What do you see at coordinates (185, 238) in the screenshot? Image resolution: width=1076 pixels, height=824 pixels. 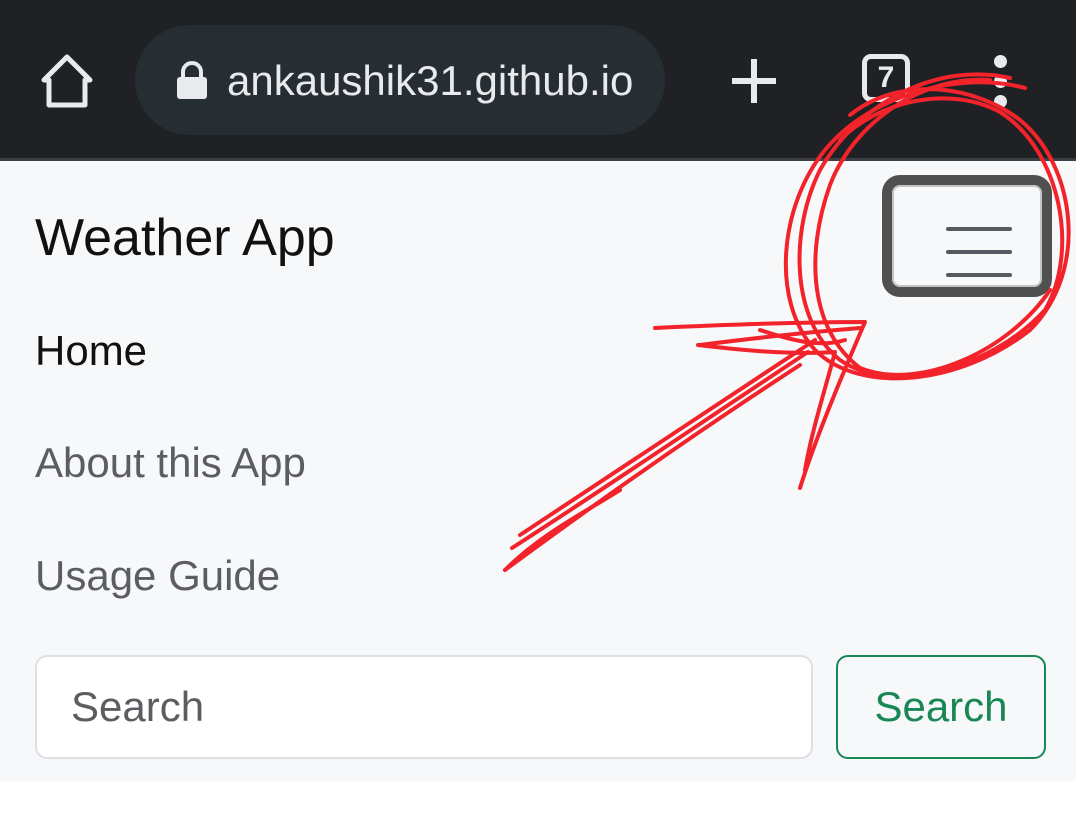 I see `brand-title: Weather App` at bounding box center [185, 238].